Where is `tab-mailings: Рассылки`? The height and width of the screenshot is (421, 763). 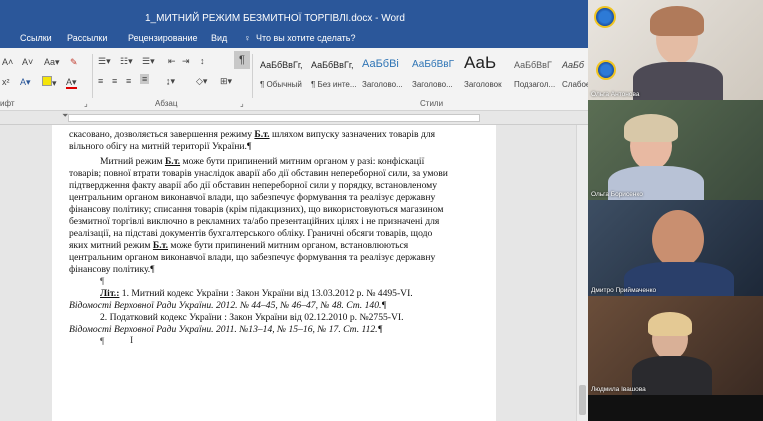 tab-mailings: Рассылки is located at coordinates (87, 38).